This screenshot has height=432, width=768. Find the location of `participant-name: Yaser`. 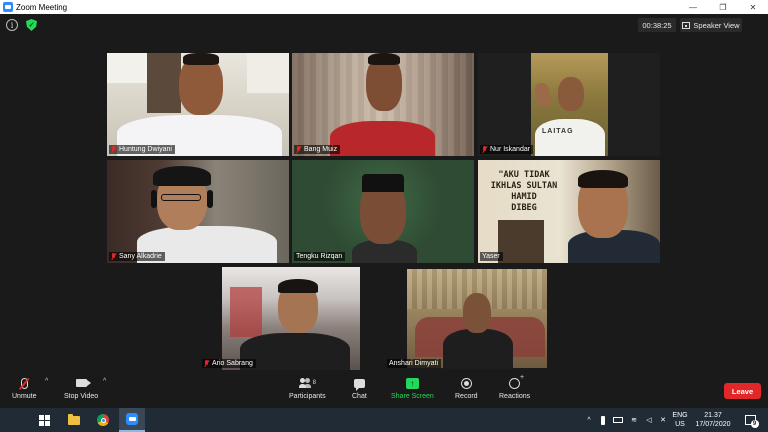

participant-name: Yaser is located at coordinates (491, 256).